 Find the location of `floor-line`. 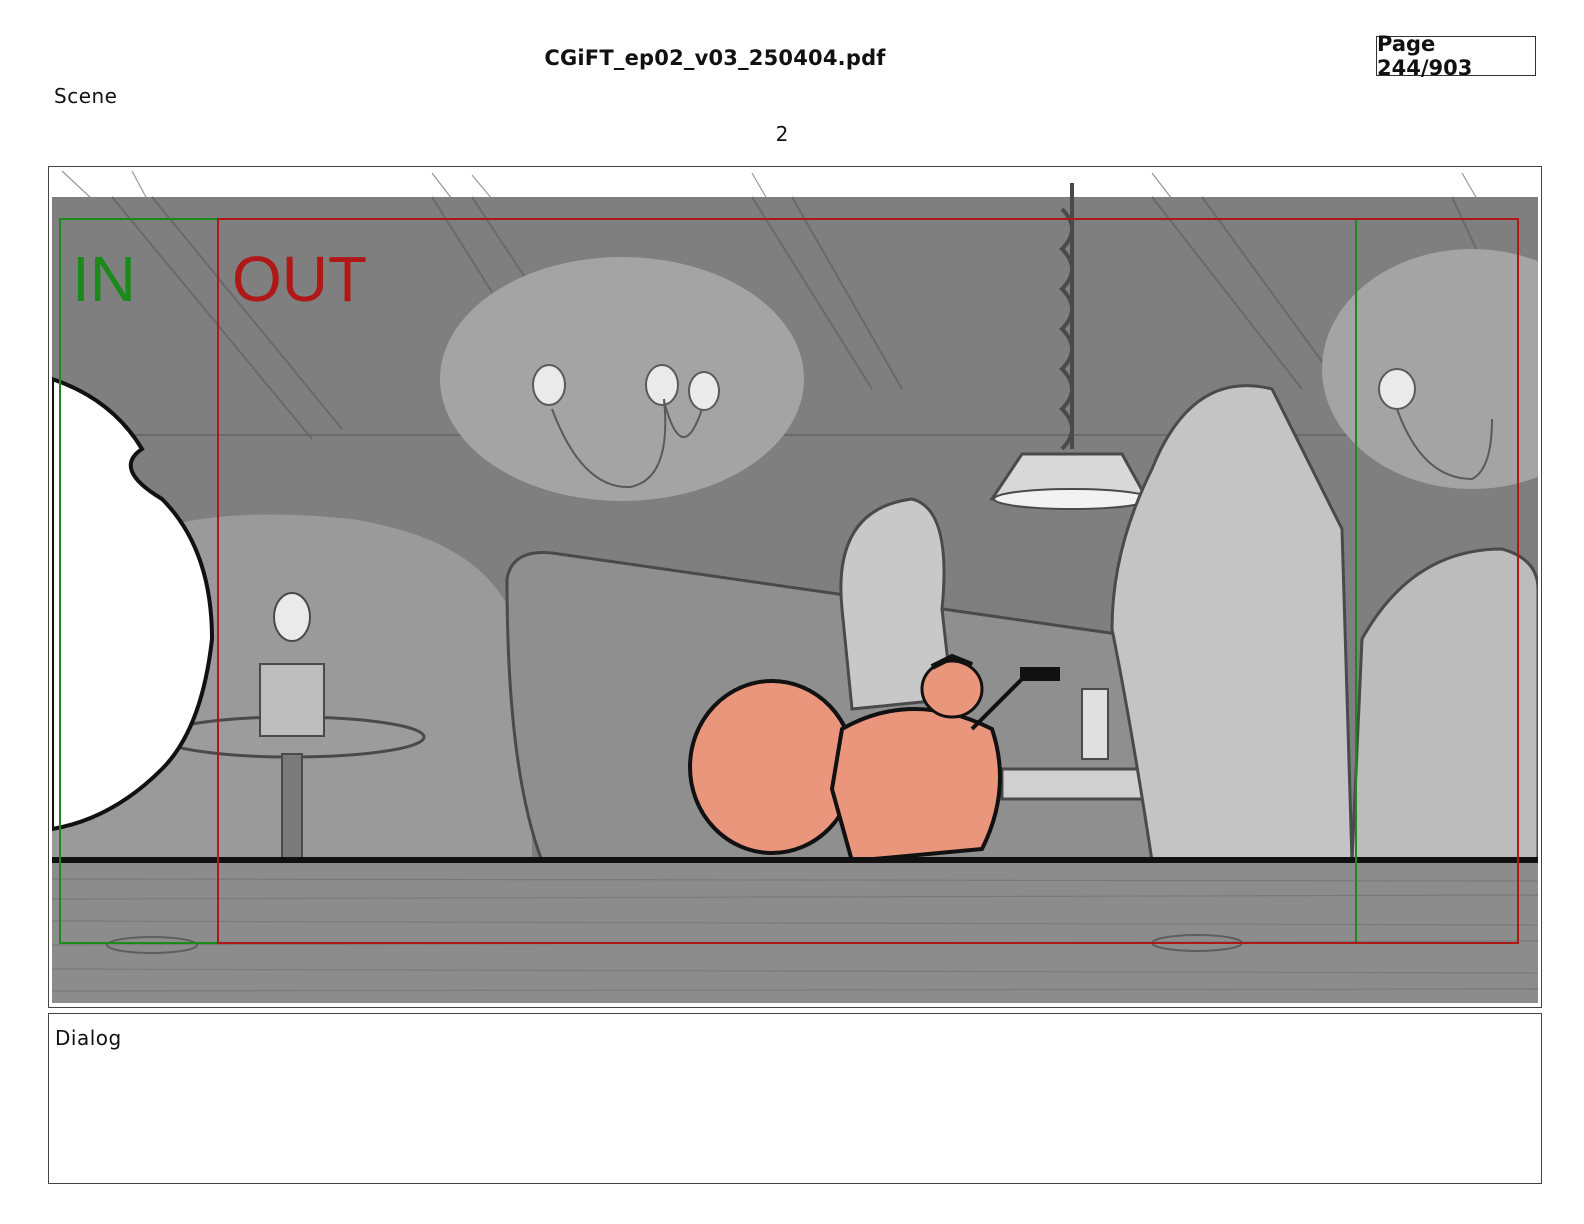

floor-line is located at coordinates (795, 860).